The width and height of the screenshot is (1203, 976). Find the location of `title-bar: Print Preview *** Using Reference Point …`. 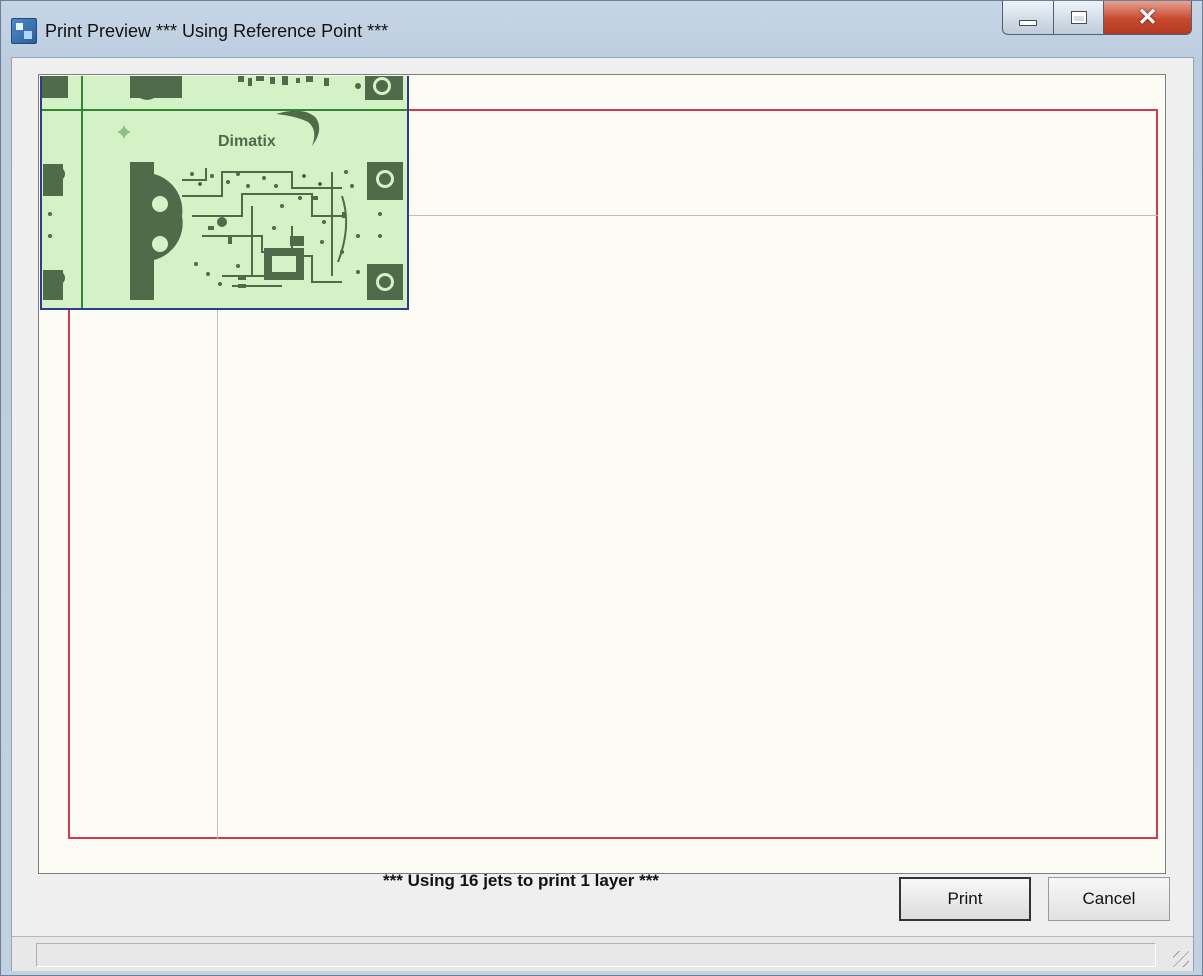

title-bar: Print Preview *** Using Reference Point … is located at coordinates (601, 29).